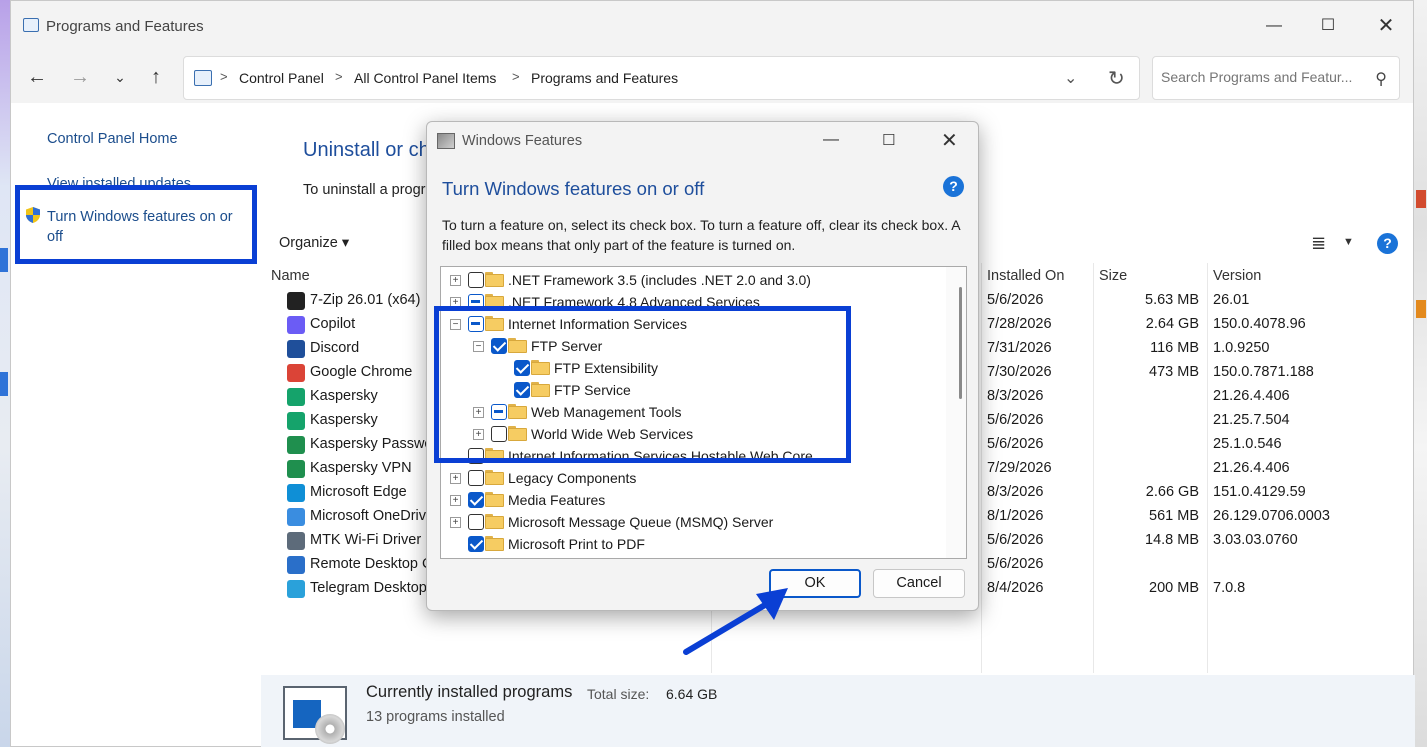 The height and width of the screenshot is (747, 1427). I want to click on dialog-minimize-button: —, so click(831, 140).